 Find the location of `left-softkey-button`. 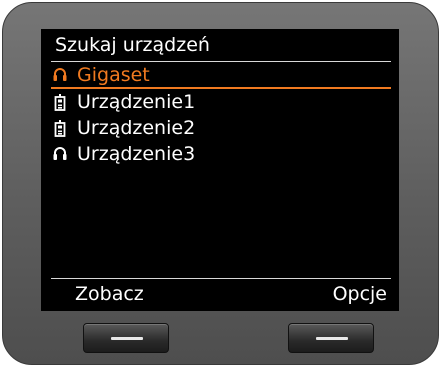

left-softkey-button is located at coordinates (126, 338).